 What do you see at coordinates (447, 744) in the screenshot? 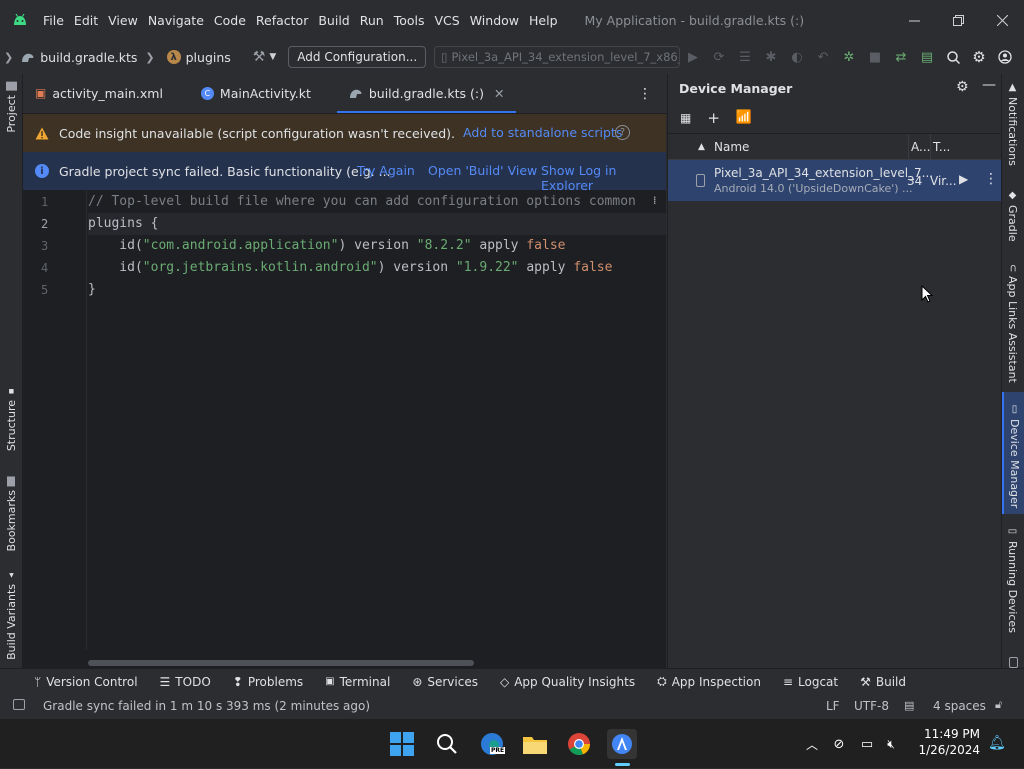
I see `taskbar-search-icon` at bounding box center [447, 744].